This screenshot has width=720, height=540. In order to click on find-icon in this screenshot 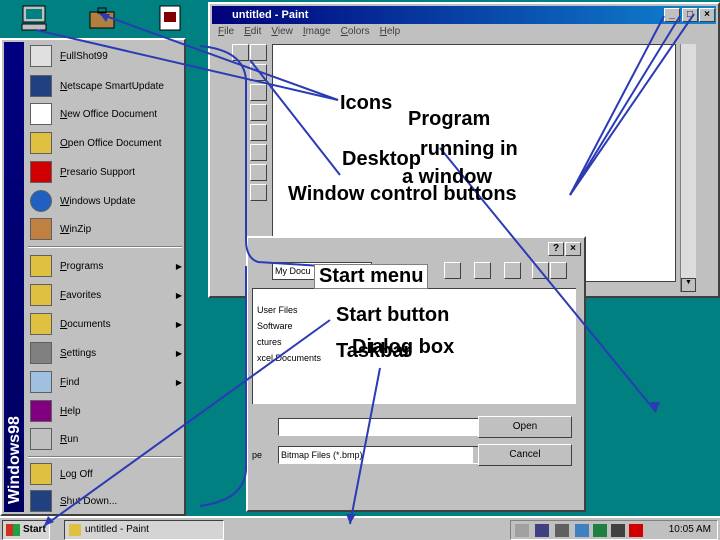, I will do `click(41, 382)`.